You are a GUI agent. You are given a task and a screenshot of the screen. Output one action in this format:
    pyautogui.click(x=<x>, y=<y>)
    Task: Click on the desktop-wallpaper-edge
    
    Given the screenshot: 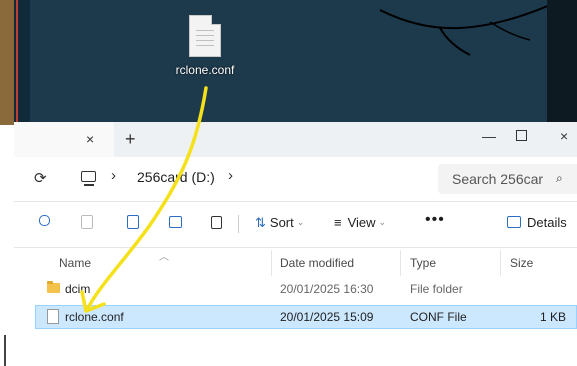 What is the action you would take?
    pyautogui.click(x=7, y=62)
    